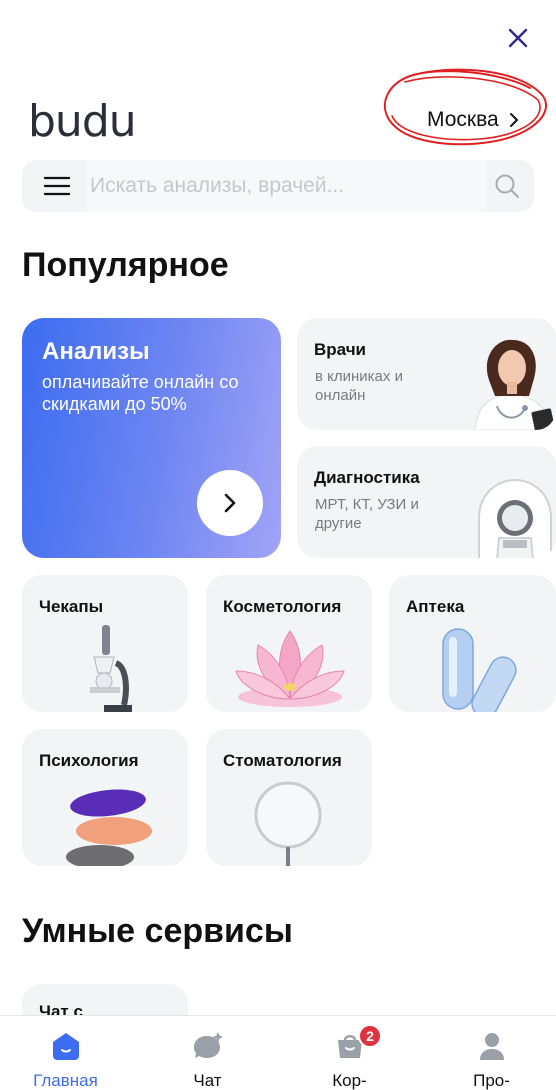 The width and height of the screenshot is (556, 1090). I want to click on nav-label-cart: Кор-, so click(349, 1080).